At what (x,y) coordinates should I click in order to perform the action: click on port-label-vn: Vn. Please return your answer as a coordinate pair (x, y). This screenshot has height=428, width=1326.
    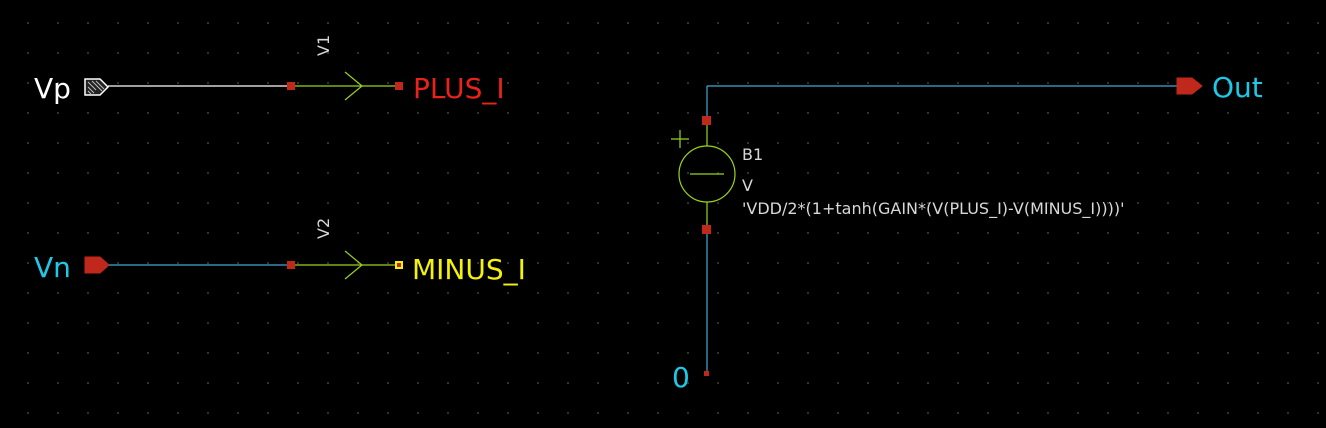
    Looking at the image, I should click on (52, 267).